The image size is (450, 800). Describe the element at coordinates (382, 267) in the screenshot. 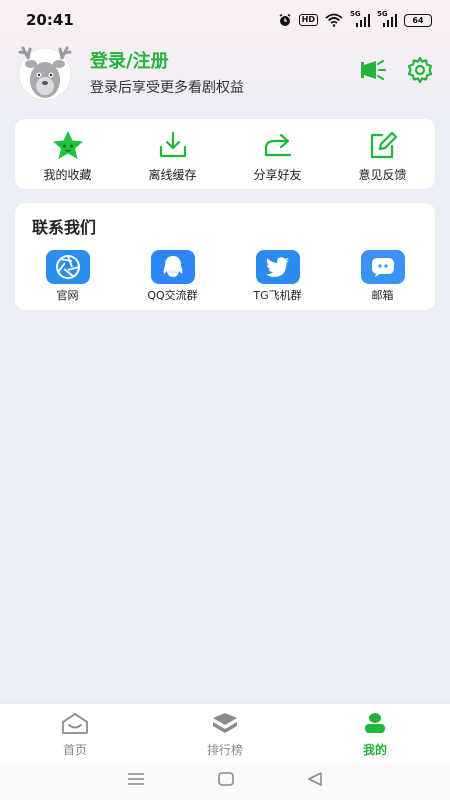

I see `message-icon` at that location.